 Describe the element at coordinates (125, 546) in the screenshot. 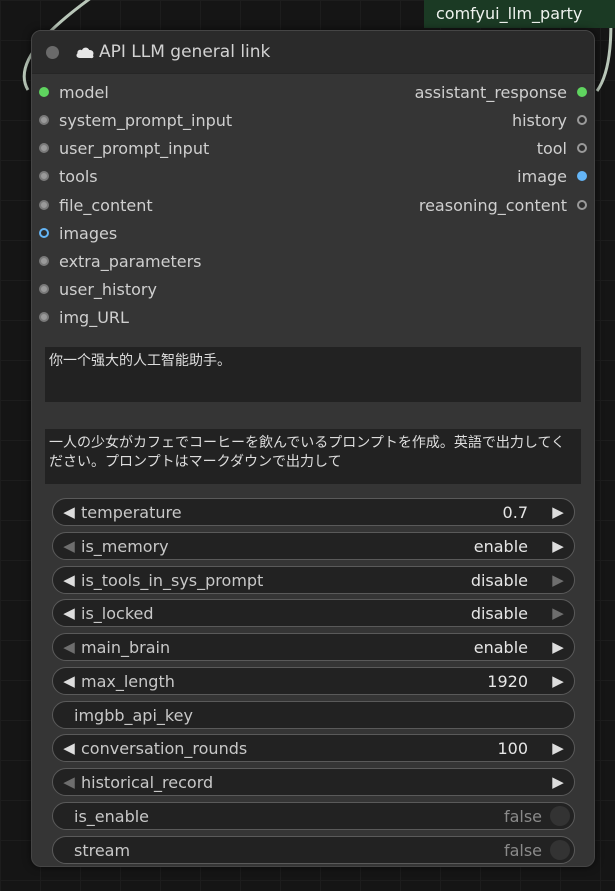

I see `widget-label: is_memory` at that location.